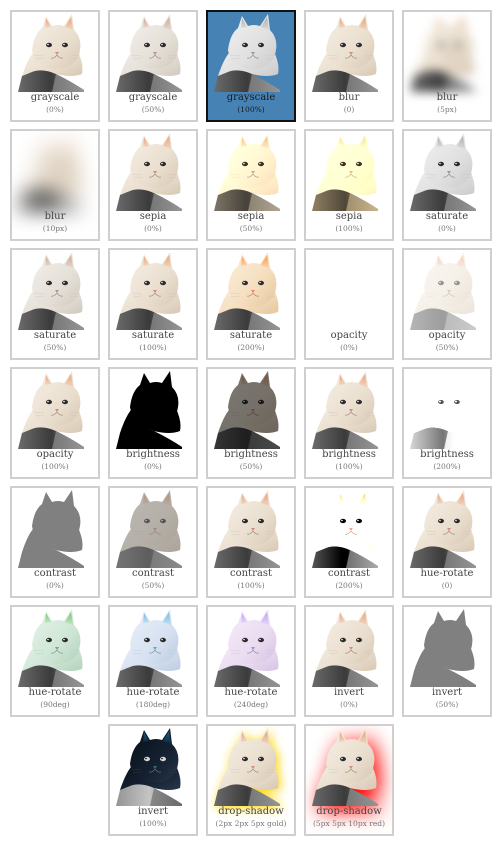 The height and width of the screenshot is (851, 500). Describe the element at coordinates (447, 109) in the screenshot. I see `filter-value: (5px)` at that location.